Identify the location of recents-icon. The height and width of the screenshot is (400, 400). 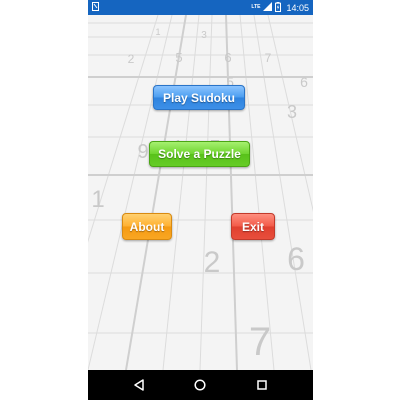
(262, 385).